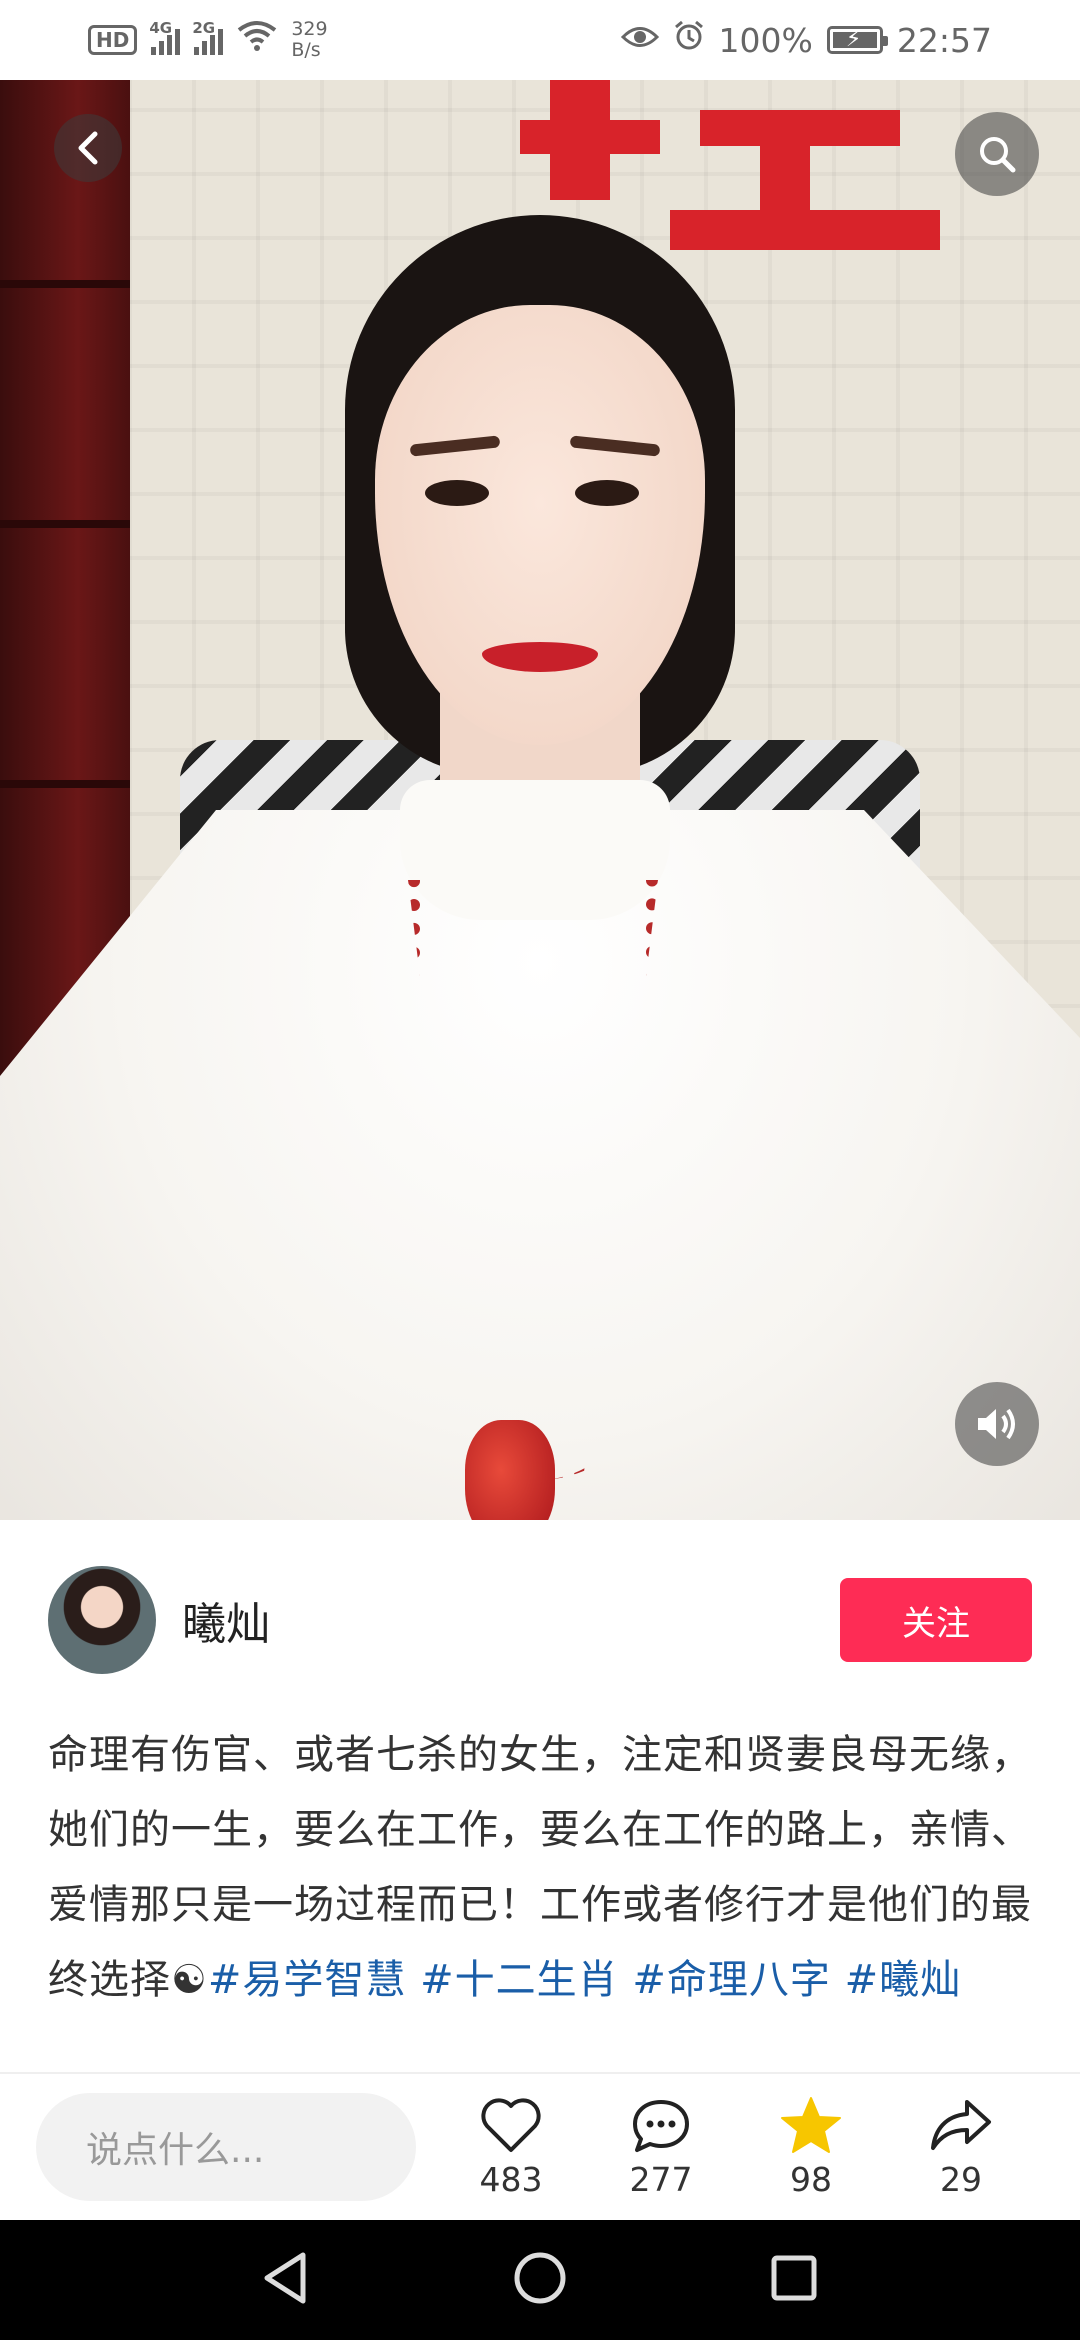 The height and width of the screenshot is (2340, 1080). I want to click on nav-recents-icon, so click(794, 2278).